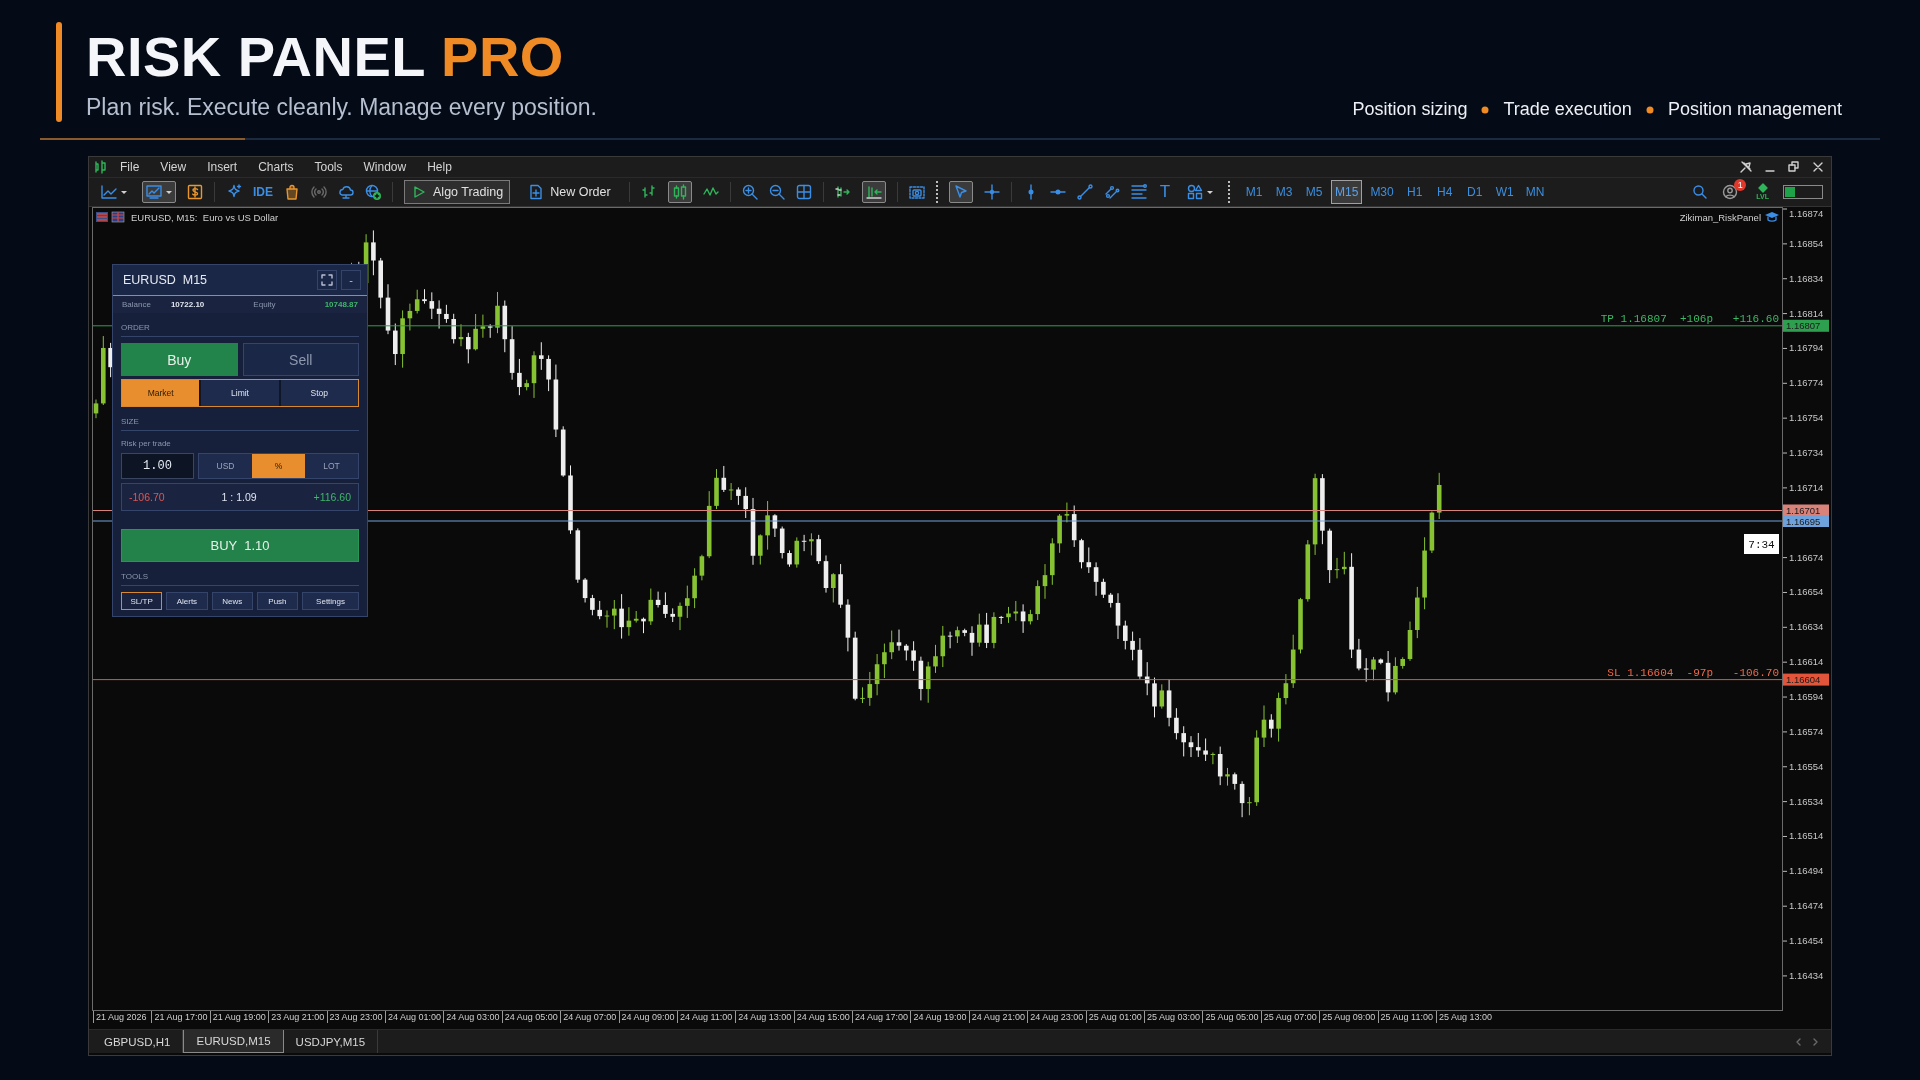 The image size is (1920, 1080). I want to click on time-label: 24 Aug 15:00, so click(823, 1017).